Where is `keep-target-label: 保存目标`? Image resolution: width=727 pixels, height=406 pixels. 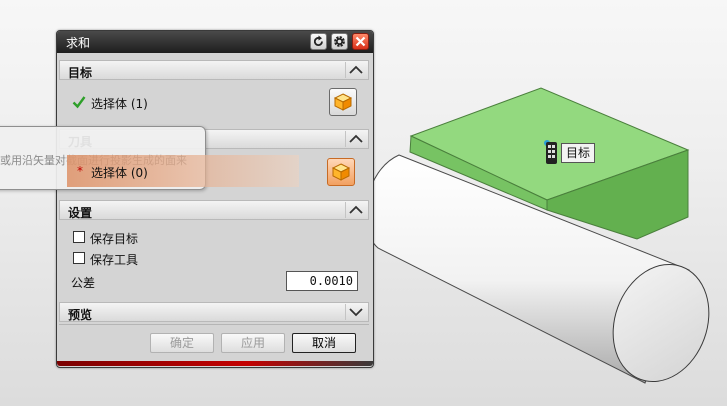 keep-target-label: 保存目标 is located at coordinates (114, 239).